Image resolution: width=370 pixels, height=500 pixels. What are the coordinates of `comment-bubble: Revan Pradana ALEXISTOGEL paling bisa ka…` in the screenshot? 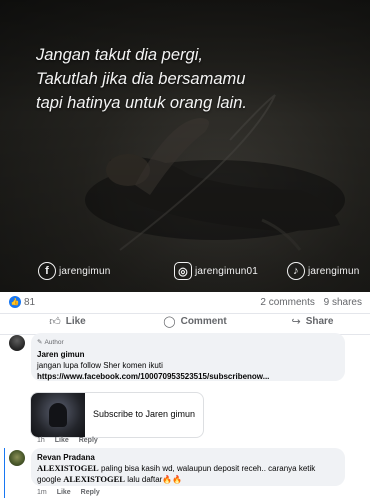 It's located at (188, 467).